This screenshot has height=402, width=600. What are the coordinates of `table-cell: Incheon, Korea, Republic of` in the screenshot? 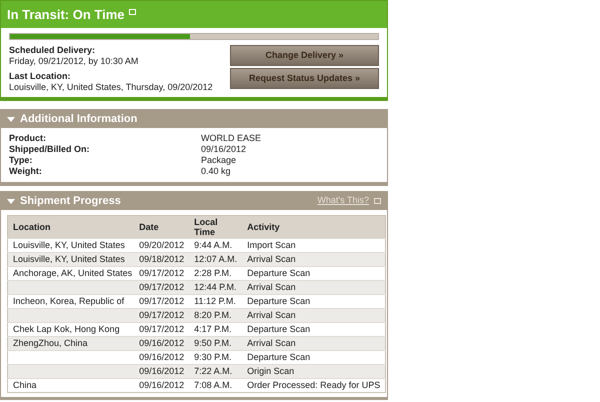 It's located at (71, 301).